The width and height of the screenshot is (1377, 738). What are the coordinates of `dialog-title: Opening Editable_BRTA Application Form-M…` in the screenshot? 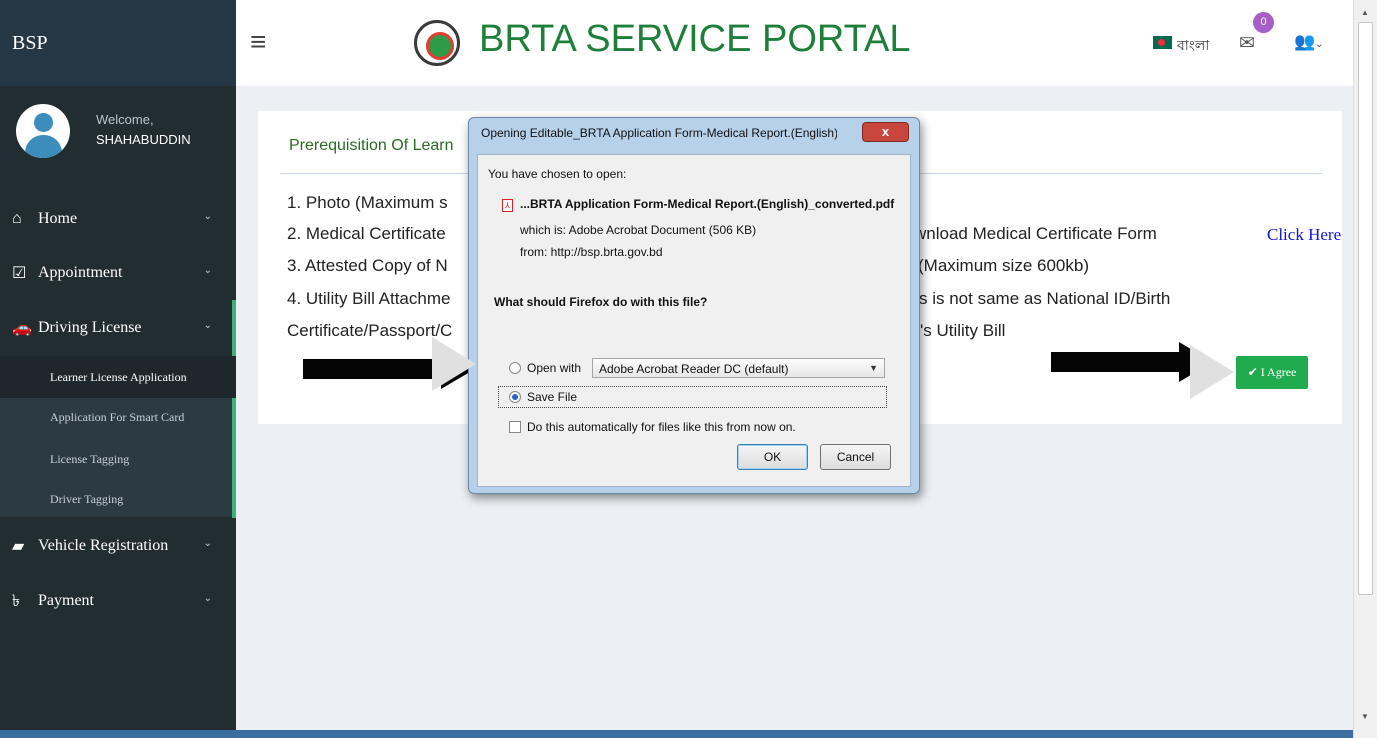 It's located at (659, 133).